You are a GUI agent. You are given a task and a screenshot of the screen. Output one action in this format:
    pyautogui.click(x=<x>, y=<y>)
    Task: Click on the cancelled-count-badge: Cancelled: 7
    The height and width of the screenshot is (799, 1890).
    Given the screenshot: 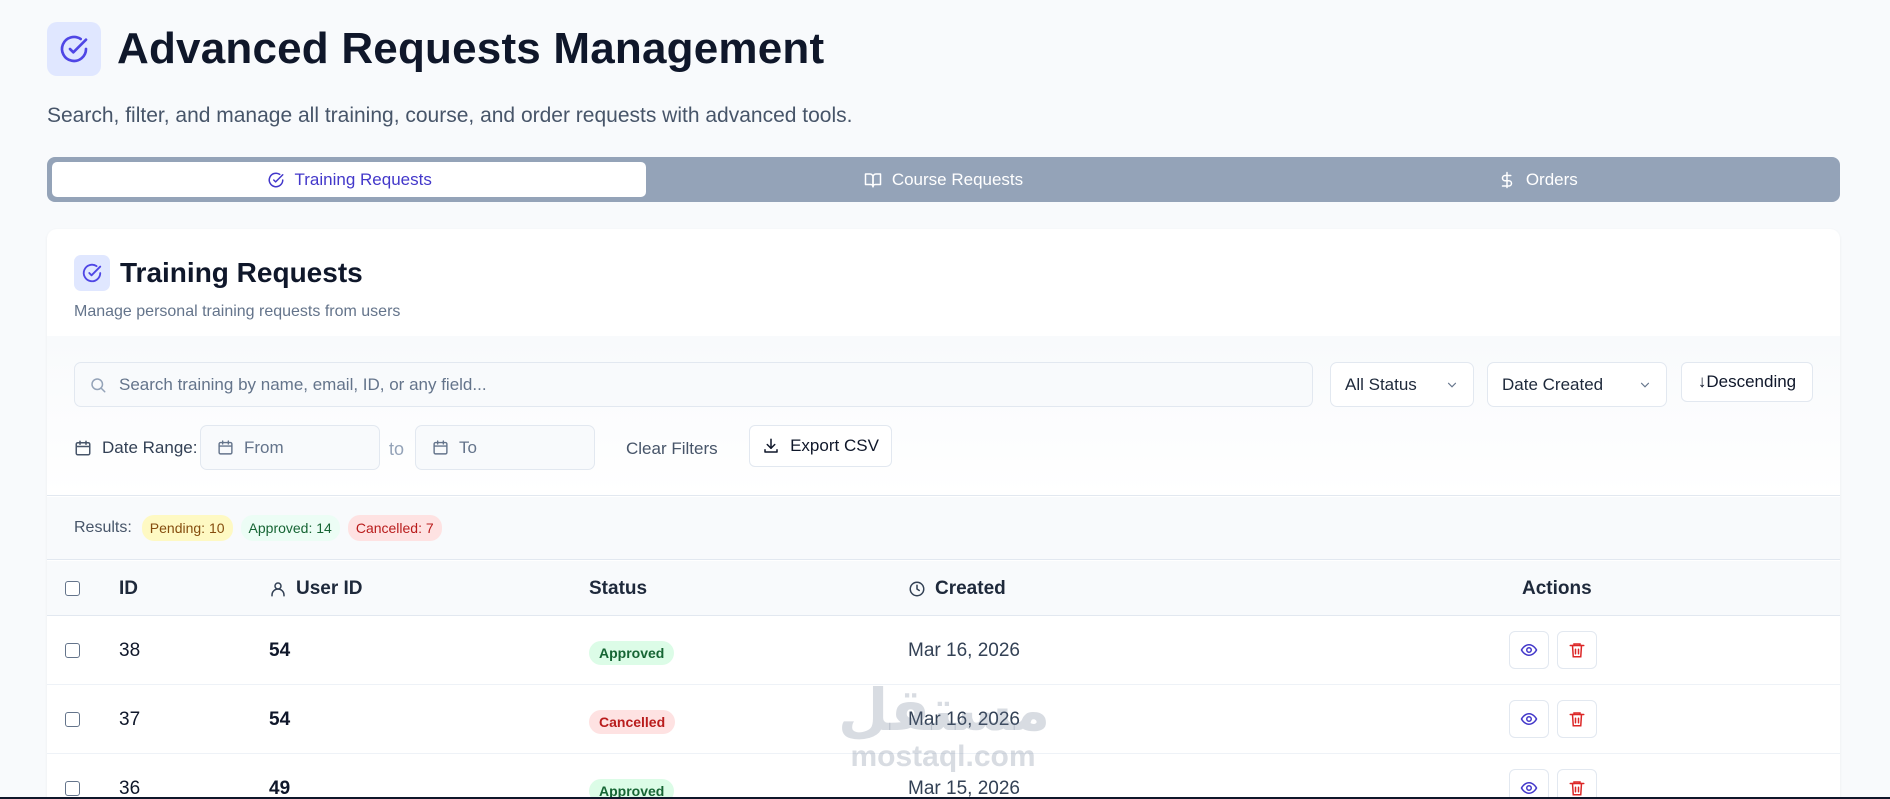 What is the action you would take?
    pyautogui.click(x=394, y=528)
    